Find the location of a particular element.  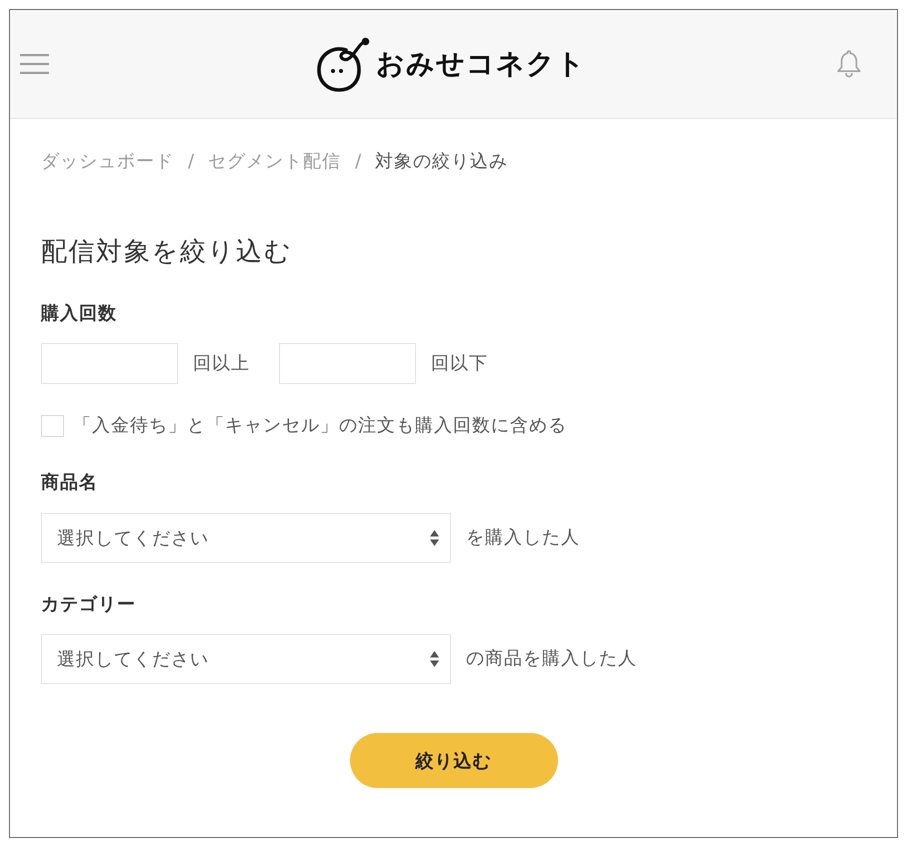

menu-button is located at coordinates (34, 64).